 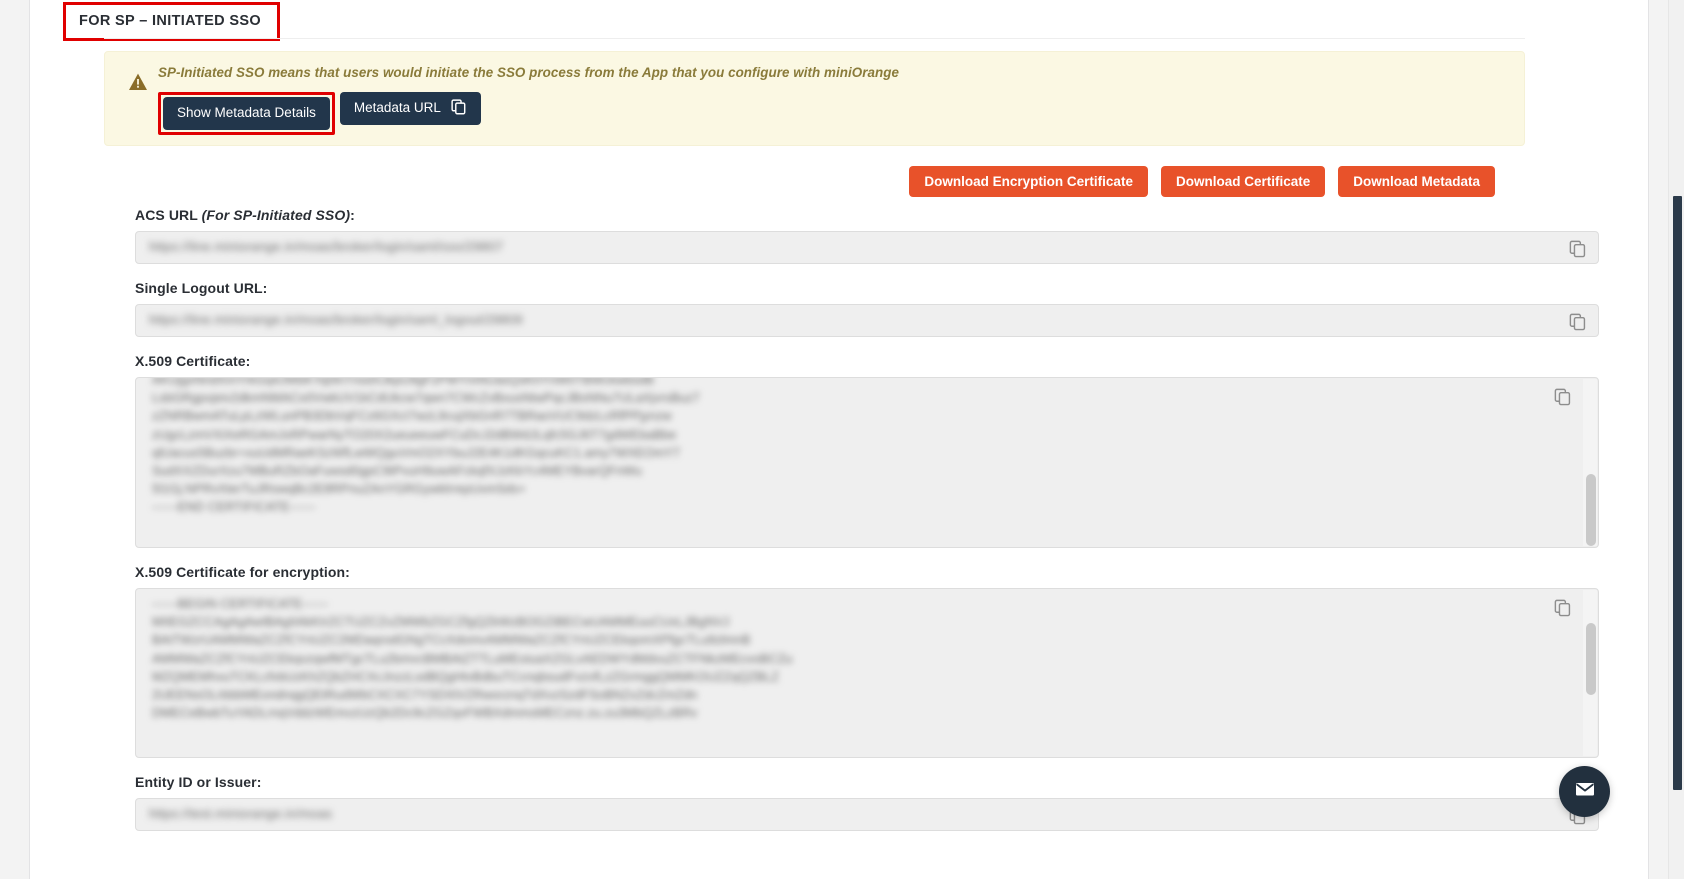 I want to click on field-label-x509-certificate: X.509 Certificate:, so click(x=193, y=361).